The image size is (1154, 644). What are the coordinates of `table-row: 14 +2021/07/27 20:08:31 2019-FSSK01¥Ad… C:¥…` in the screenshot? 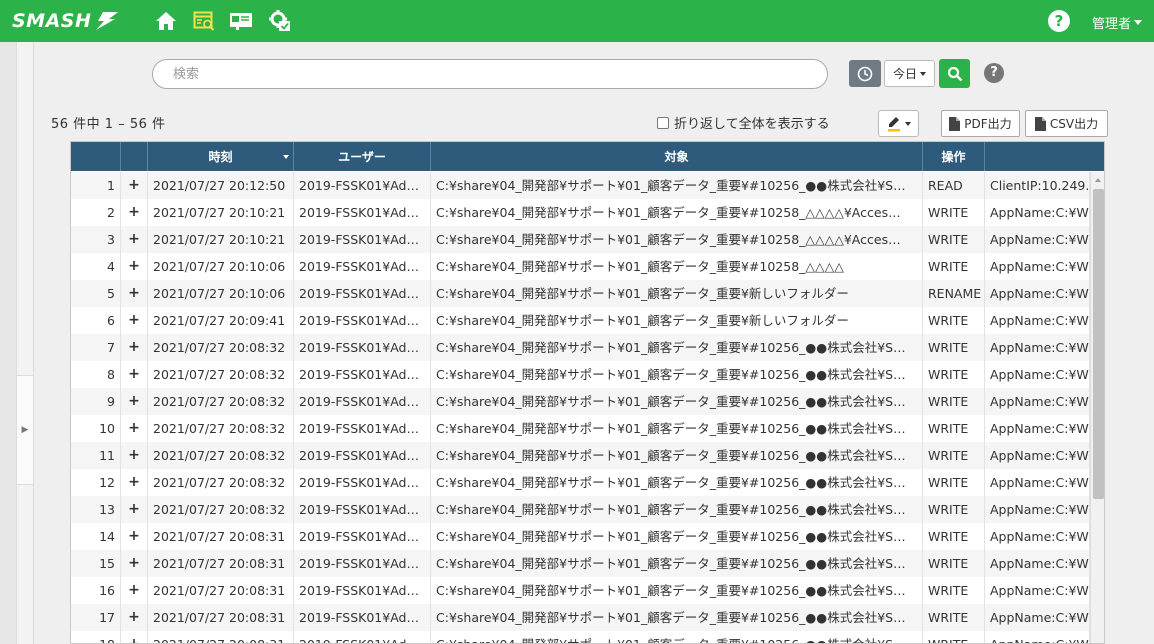 It's located at (580, 536).